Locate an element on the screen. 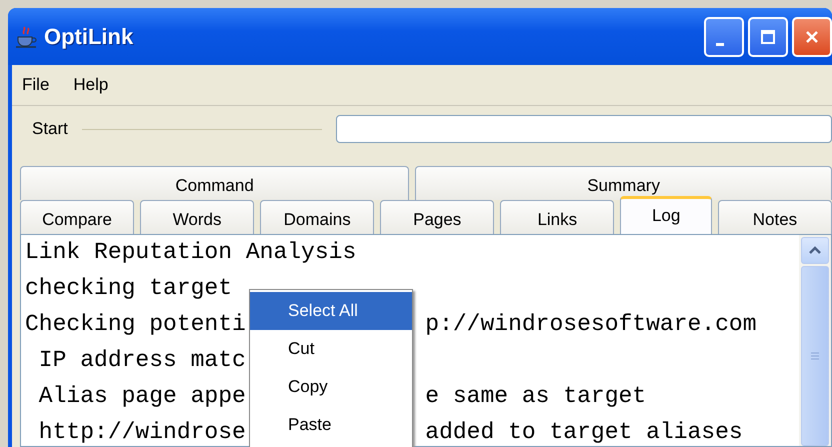 The image size is (832, 447). up-chevron-icon is located at coordinates (815, 250).